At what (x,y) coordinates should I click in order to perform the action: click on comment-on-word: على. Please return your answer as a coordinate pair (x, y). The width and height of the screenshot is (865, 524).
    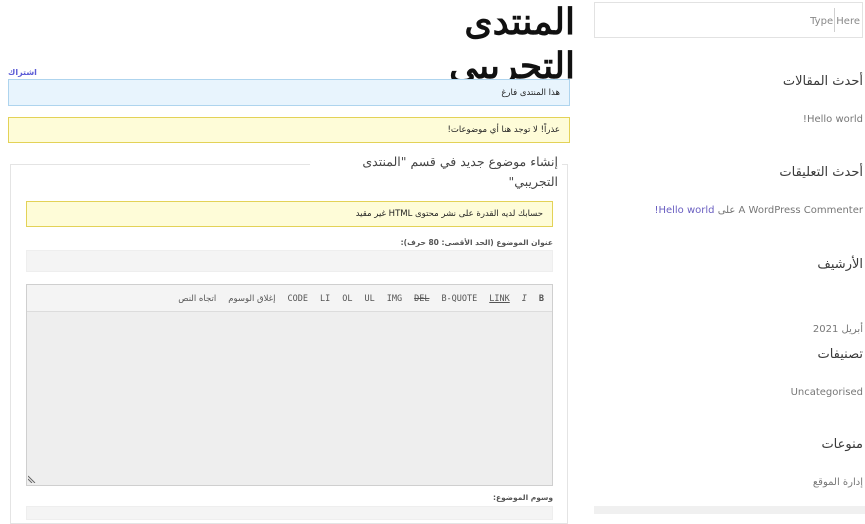
    Looking at the image, I should click on (726, 210).